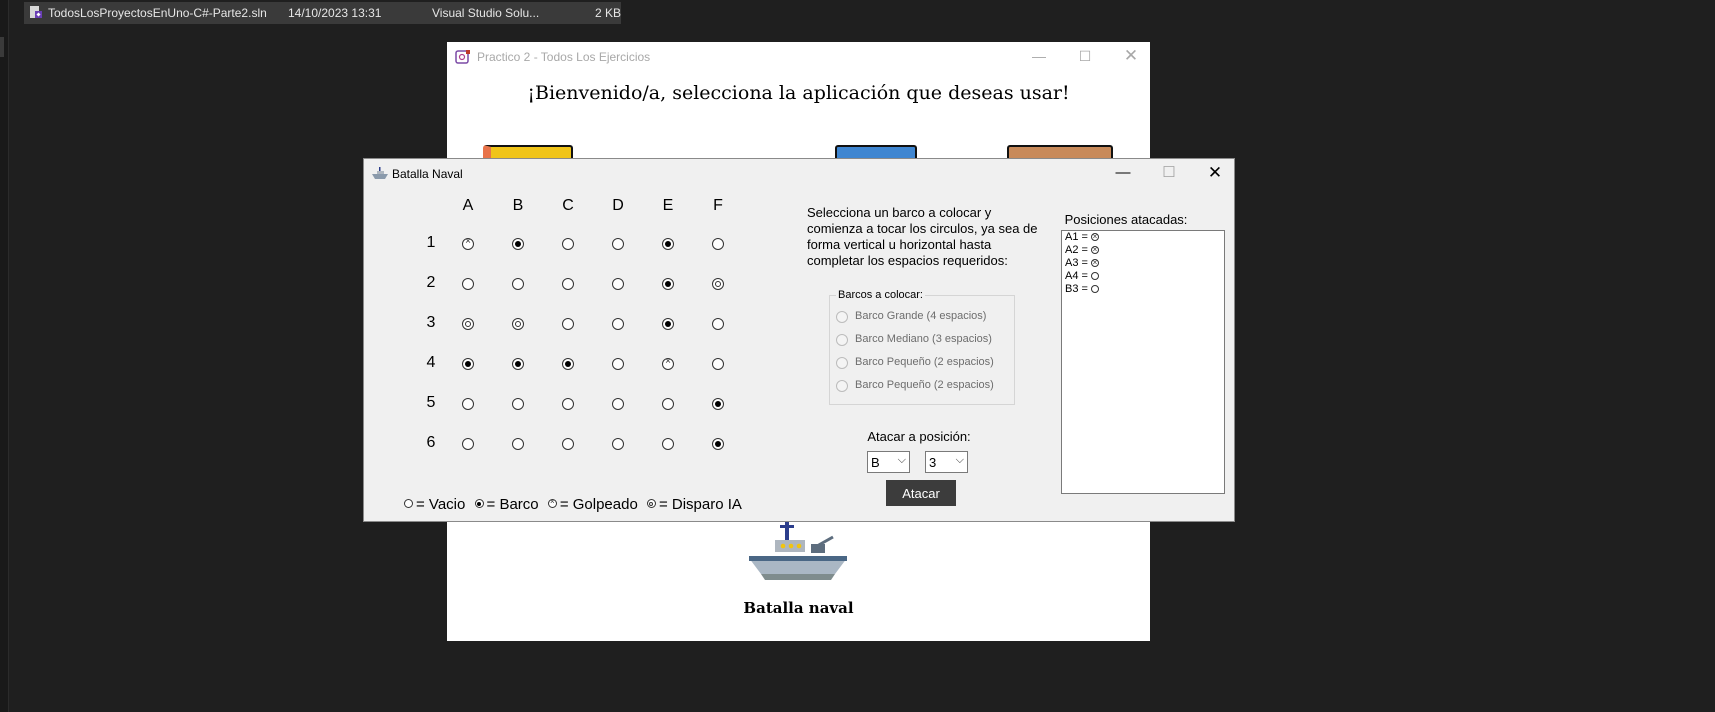  I want to click on attacked-positions-list: A1 = A2 = A3 = A4 = B3 =, so click(1143, 362).